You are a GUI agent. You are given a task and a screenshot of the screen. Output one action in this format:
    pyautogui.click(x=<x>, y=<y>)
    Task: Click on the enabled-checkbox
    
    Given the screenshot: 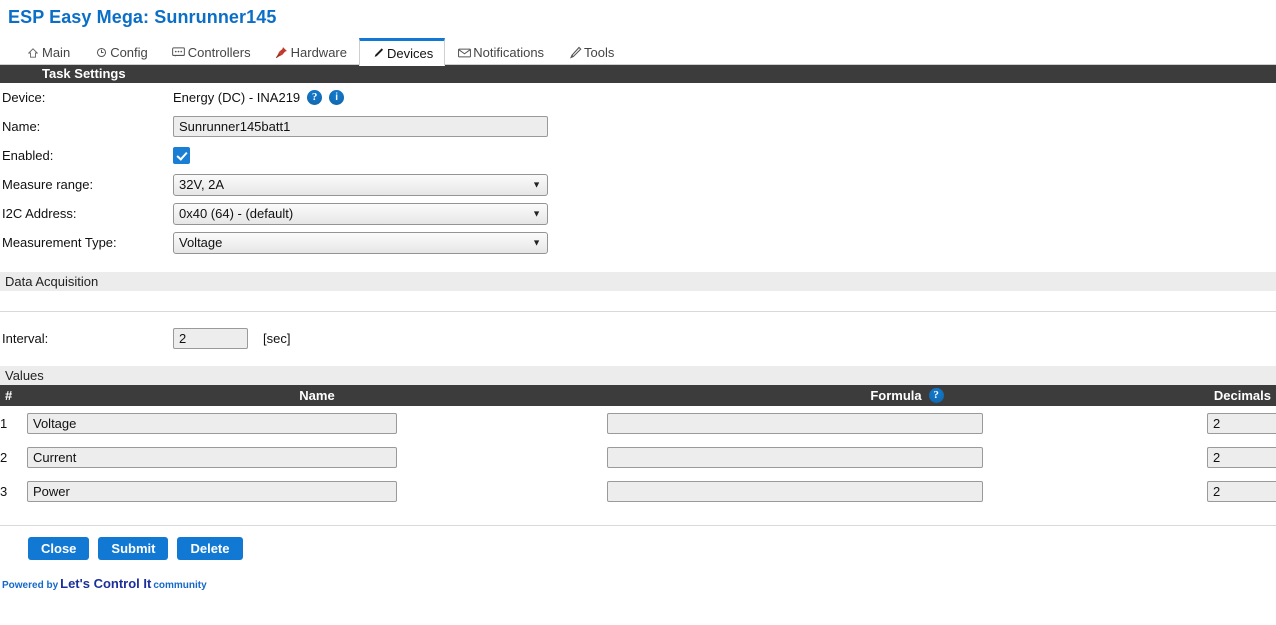 What is the action you would take?
    pyautogui.click(x=181, y=155)
    